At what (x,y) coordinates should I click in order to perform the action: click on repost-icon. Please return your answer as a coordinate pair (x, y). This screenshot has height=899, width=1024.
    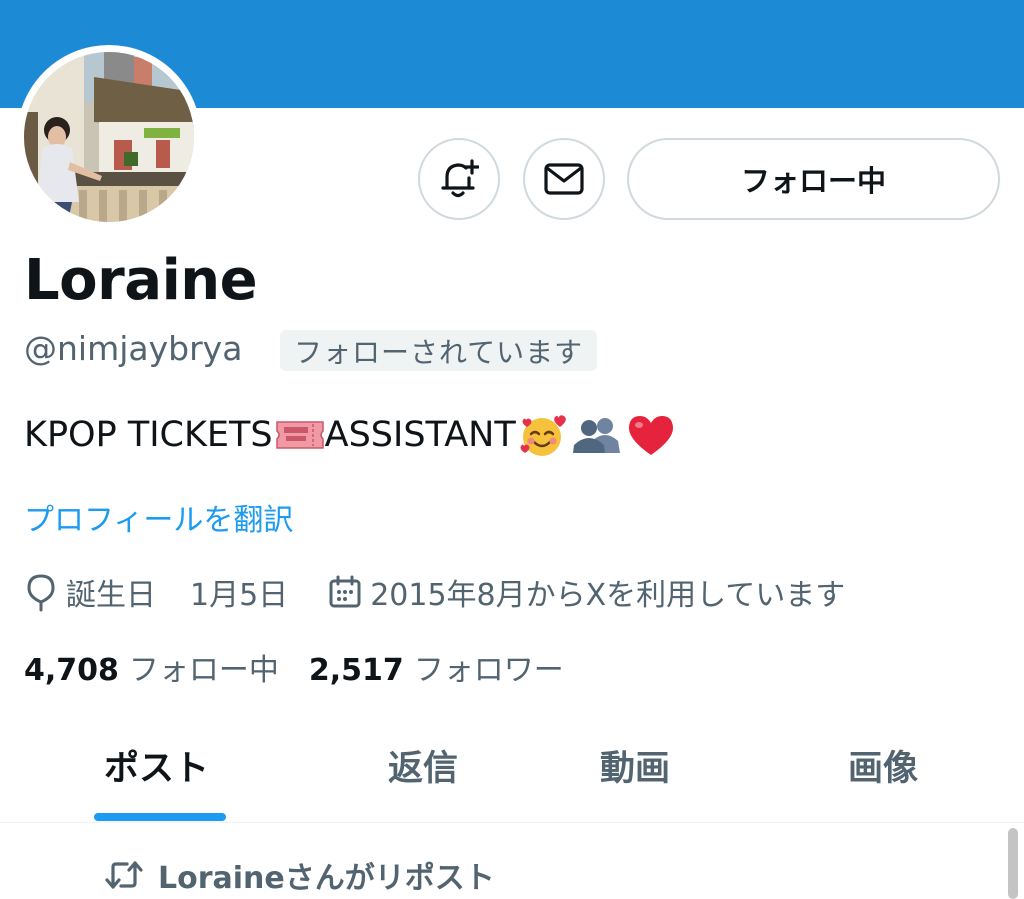
    Looking at the image, I should click on (124, 875).